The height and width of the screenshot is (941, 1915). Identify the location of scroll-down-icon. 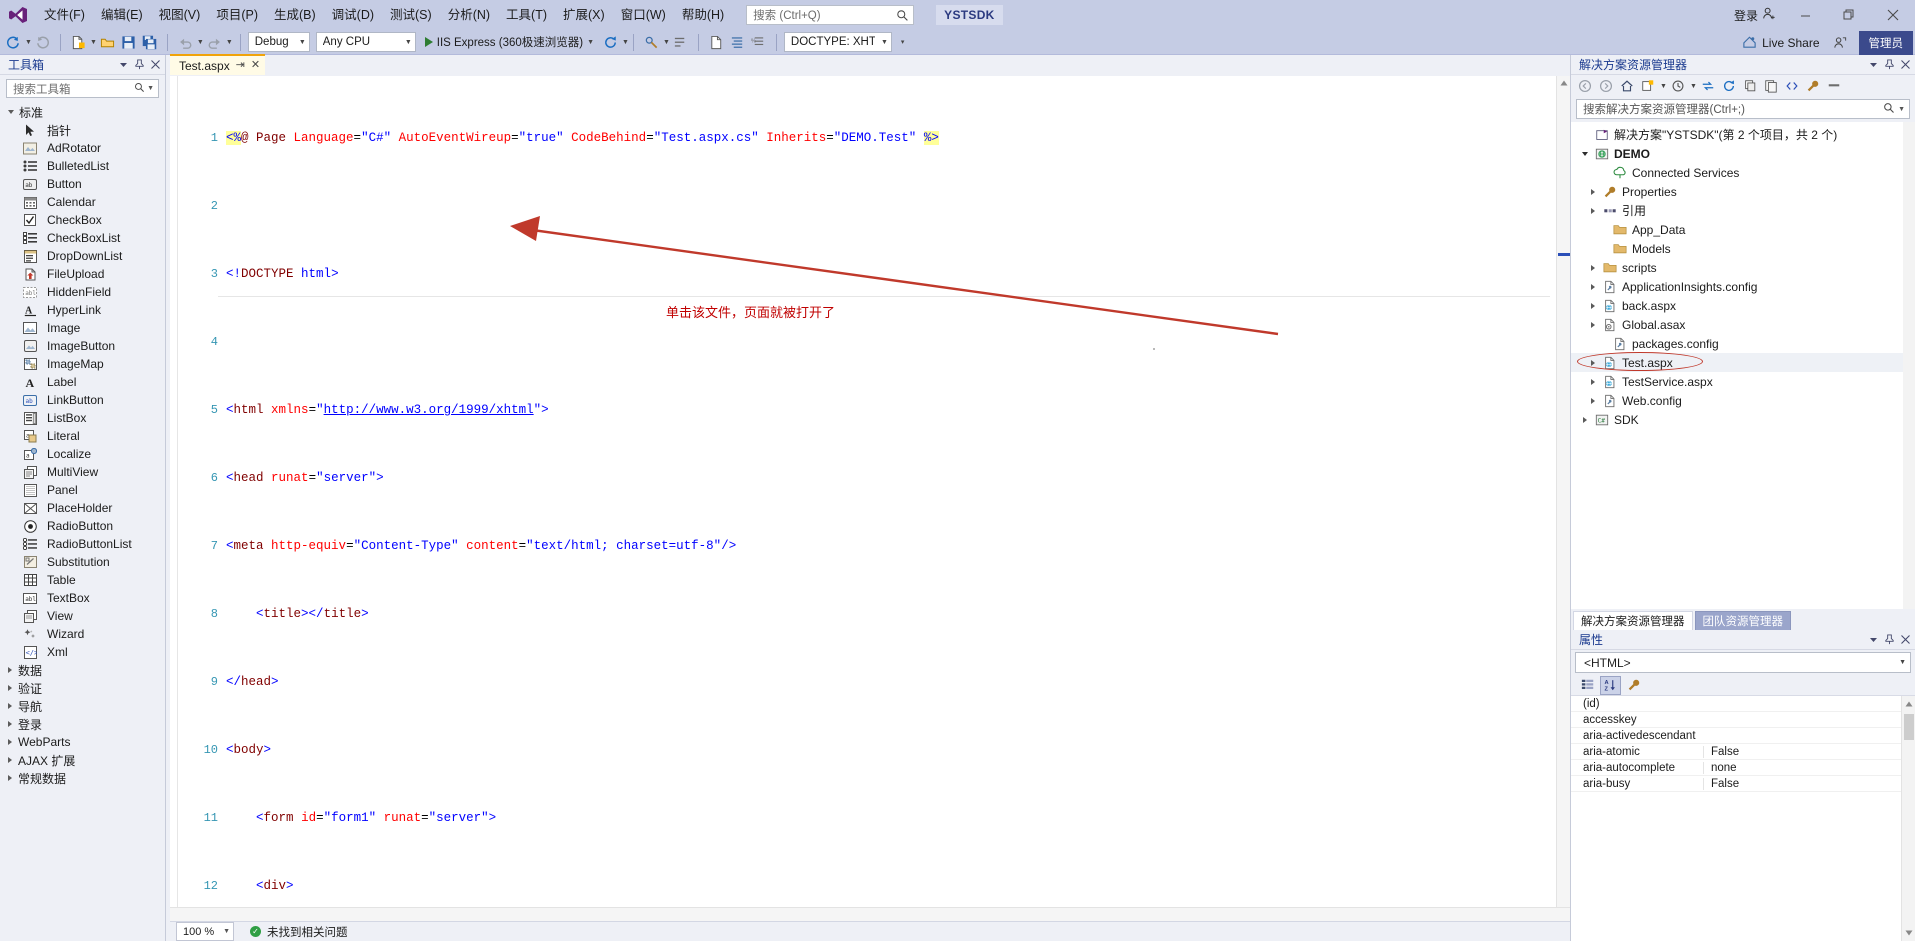
(1908, 933).